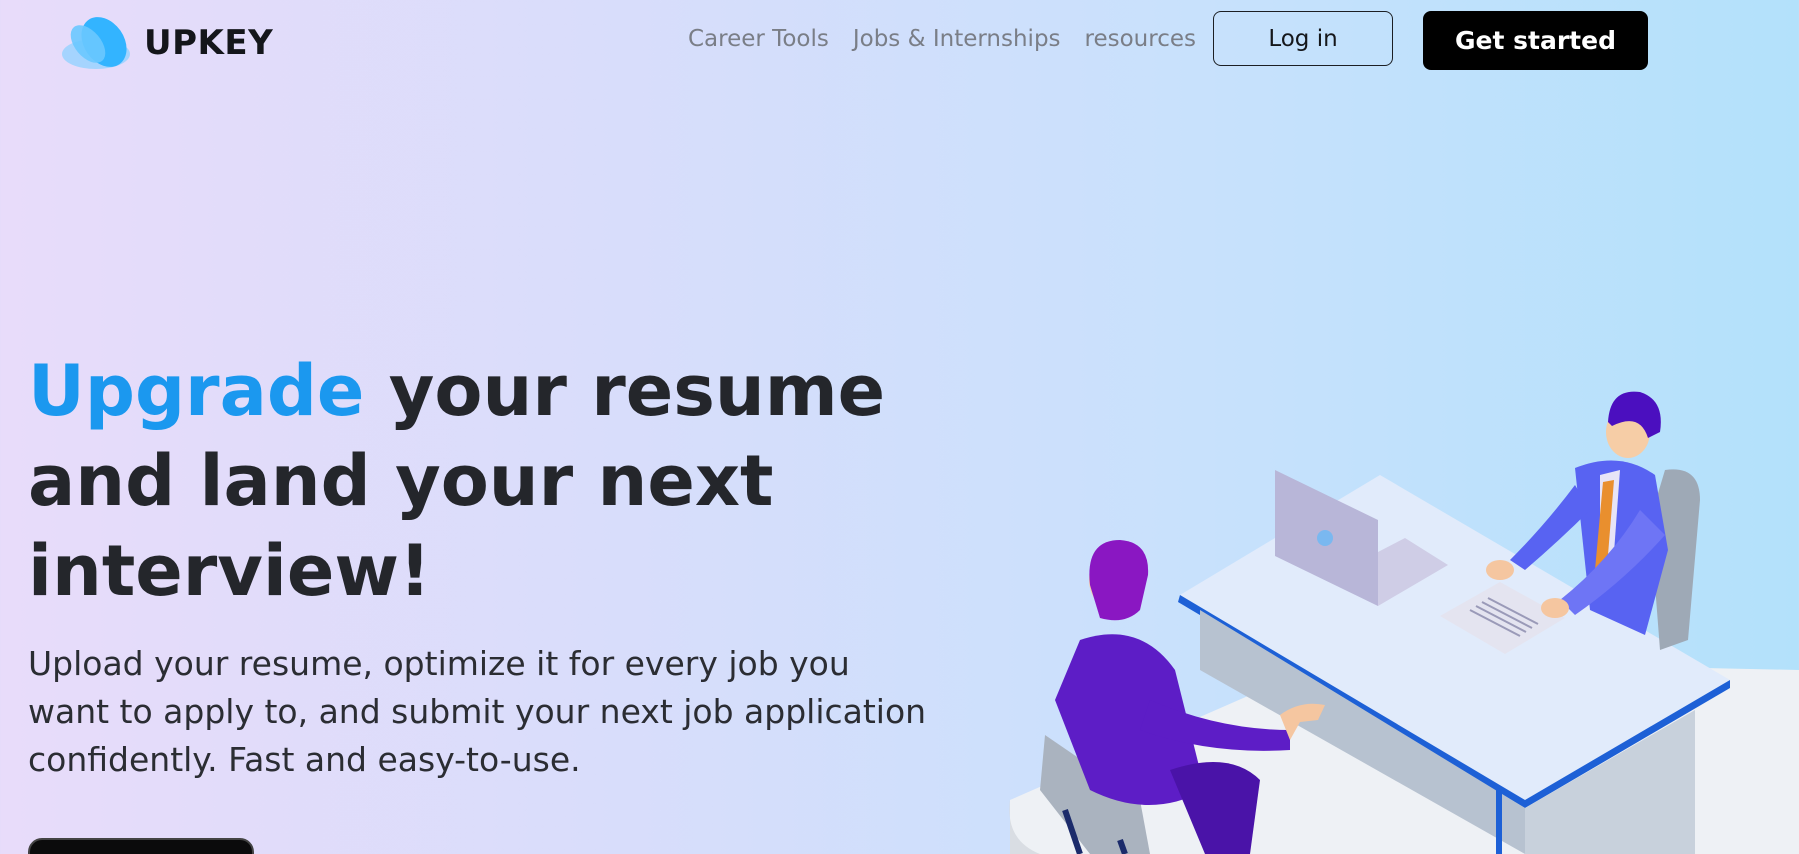 This screenshot has height=854, width=1799. Describe the element at coordinates (196, 391) in the screenshot. I see `hero-title-accent: Upgrade` at that location.